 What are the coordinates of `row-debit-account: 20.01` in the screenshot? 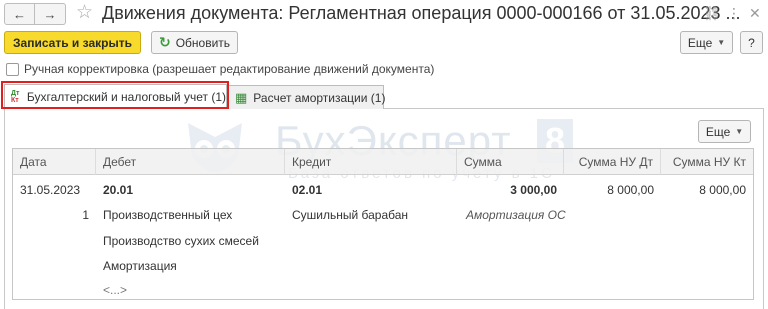 It's located at (118, 190).